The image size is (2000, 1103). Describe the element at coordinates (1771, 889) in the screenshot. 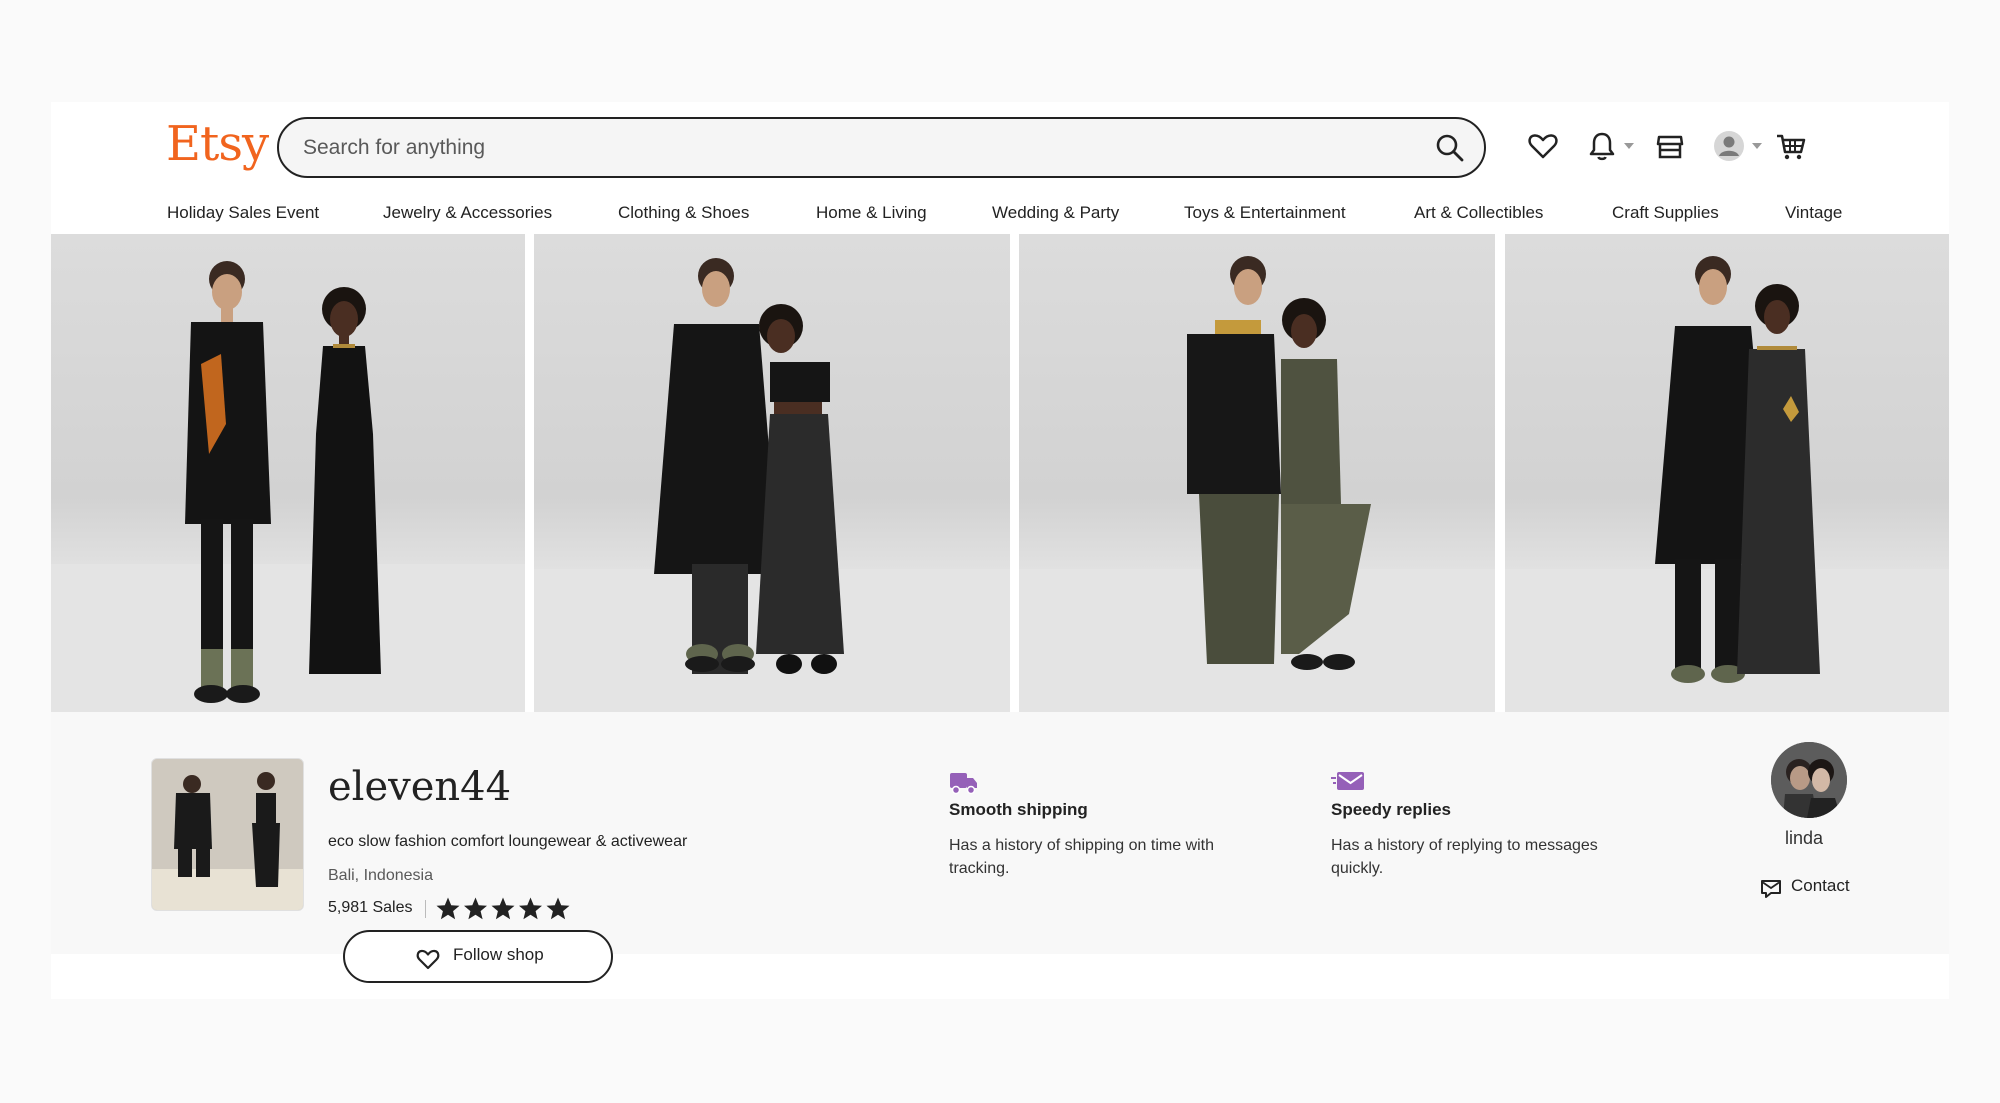

I see `envelope-icon` at that location.